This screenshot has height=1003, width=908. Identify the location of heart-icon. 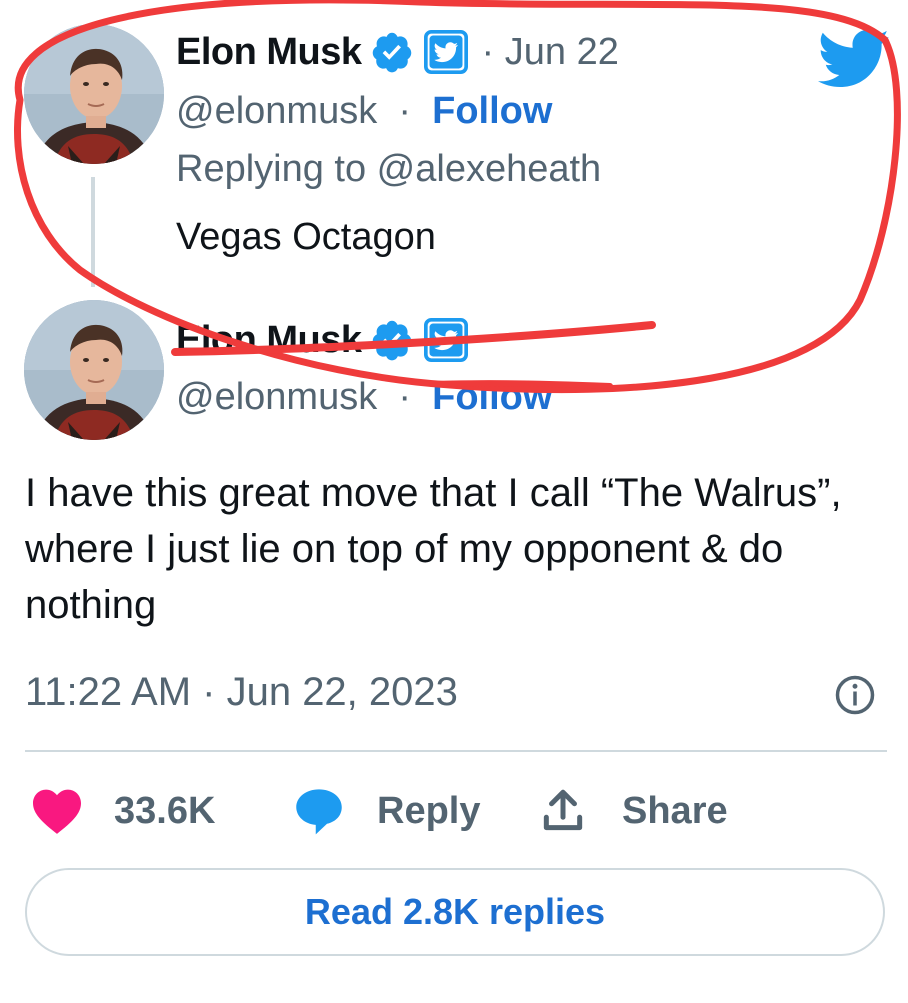
(57, 811).